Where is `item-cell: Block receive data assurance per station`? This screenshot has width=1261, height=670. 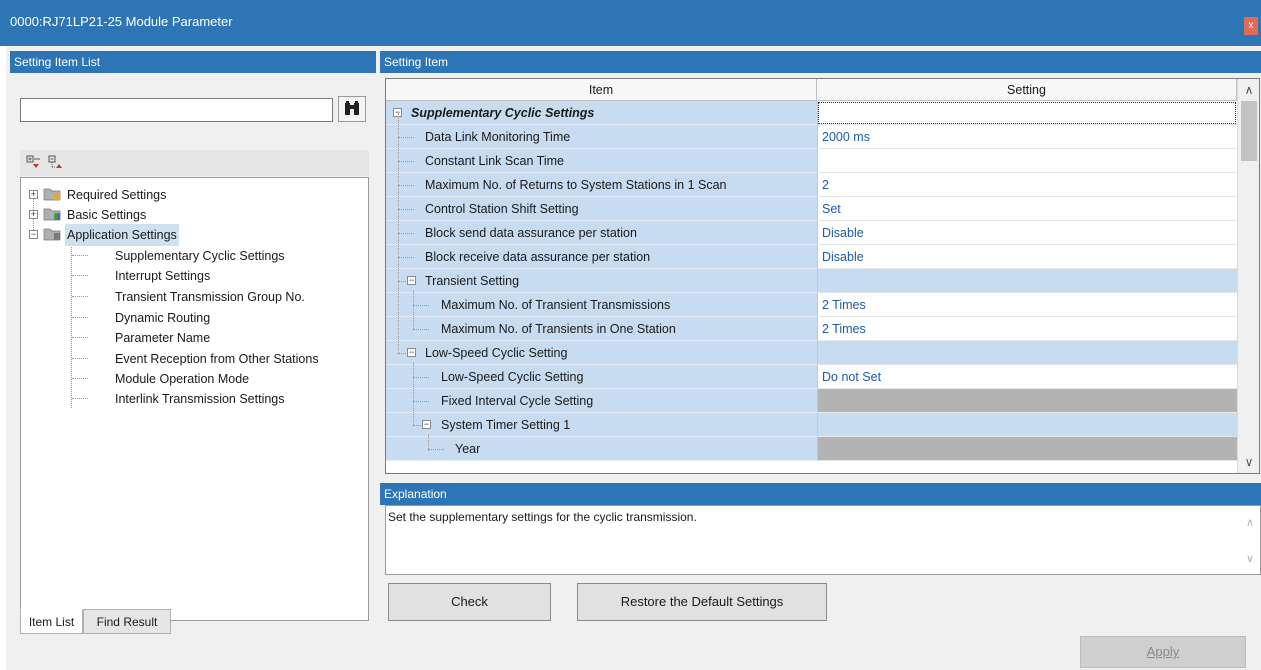 item-cell: Block receive data assurance per station is located at coordinates (601, 257).